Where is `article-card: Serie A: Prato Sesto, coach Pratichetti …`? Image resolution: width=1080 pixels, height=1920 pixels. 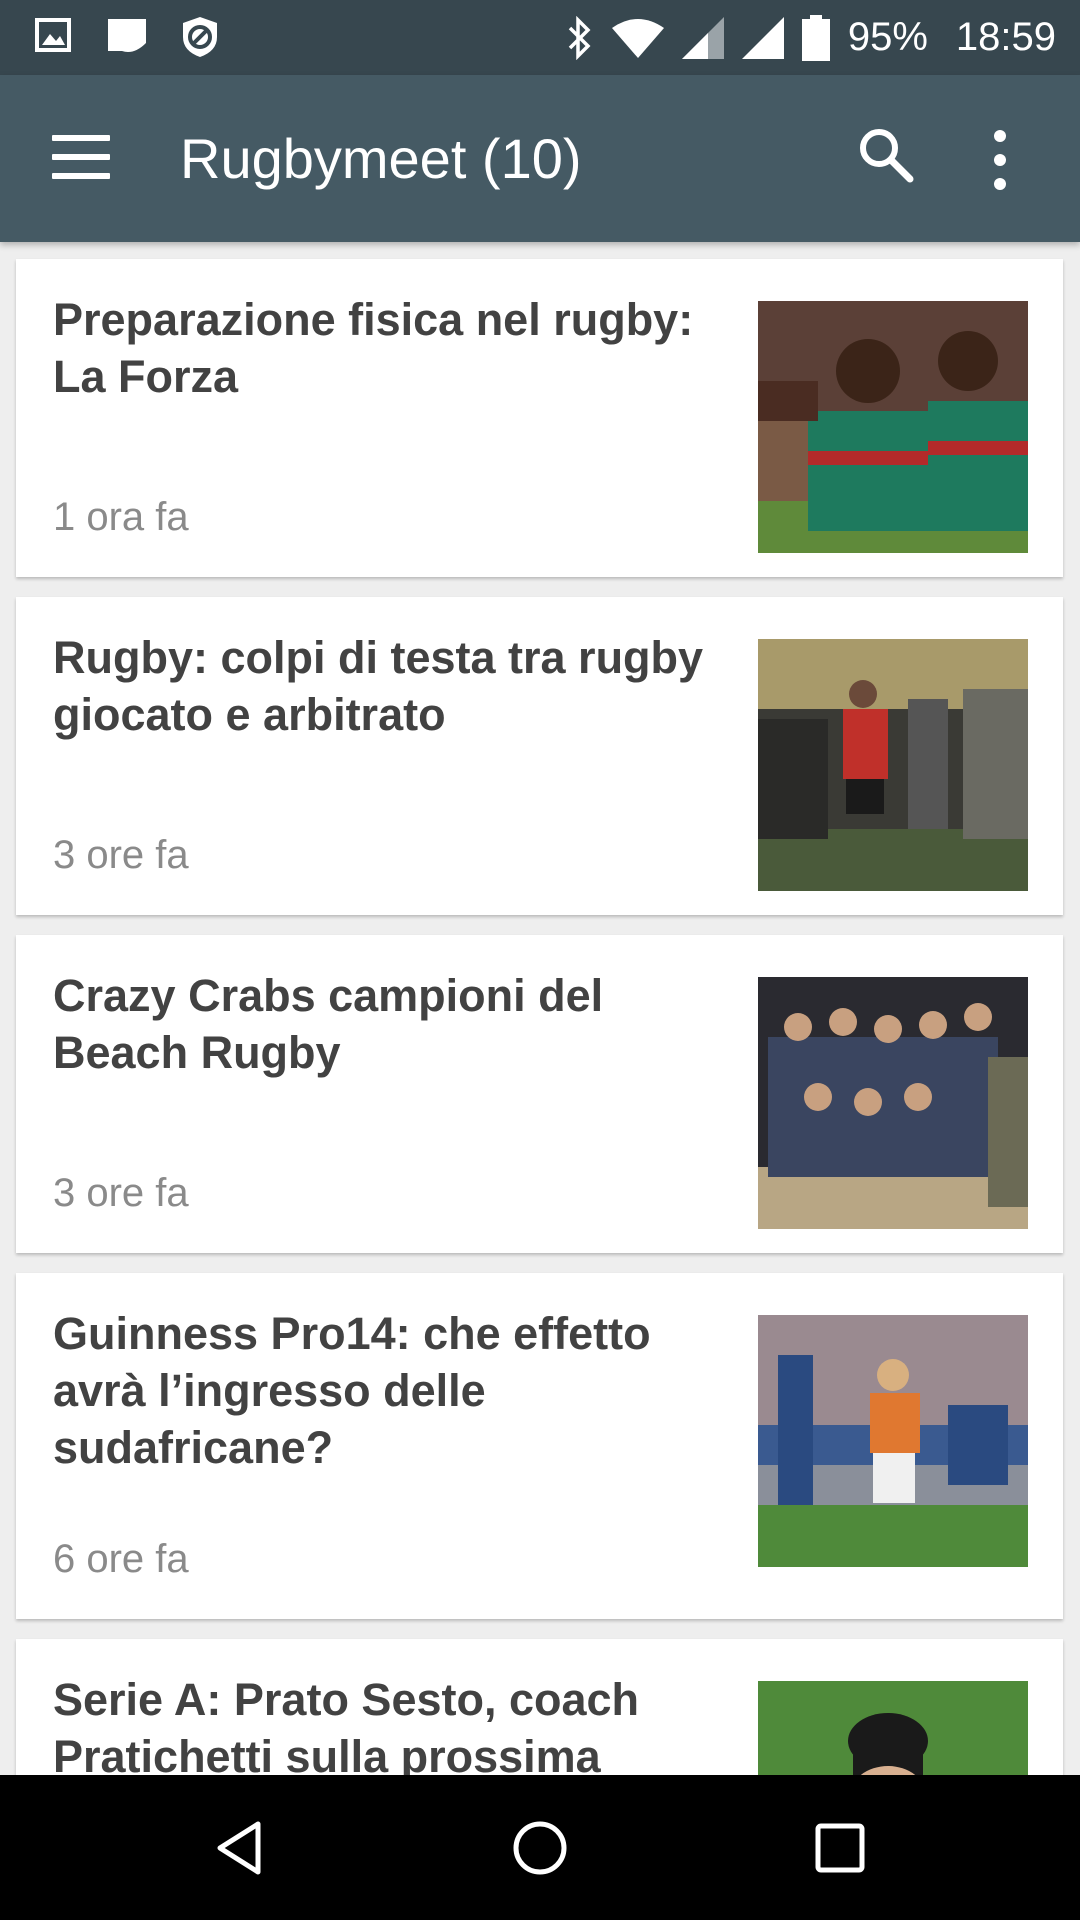 article-card: Serie A: Prato Sesto, coach Pratichetti … is located at coordinates (539, 1707).